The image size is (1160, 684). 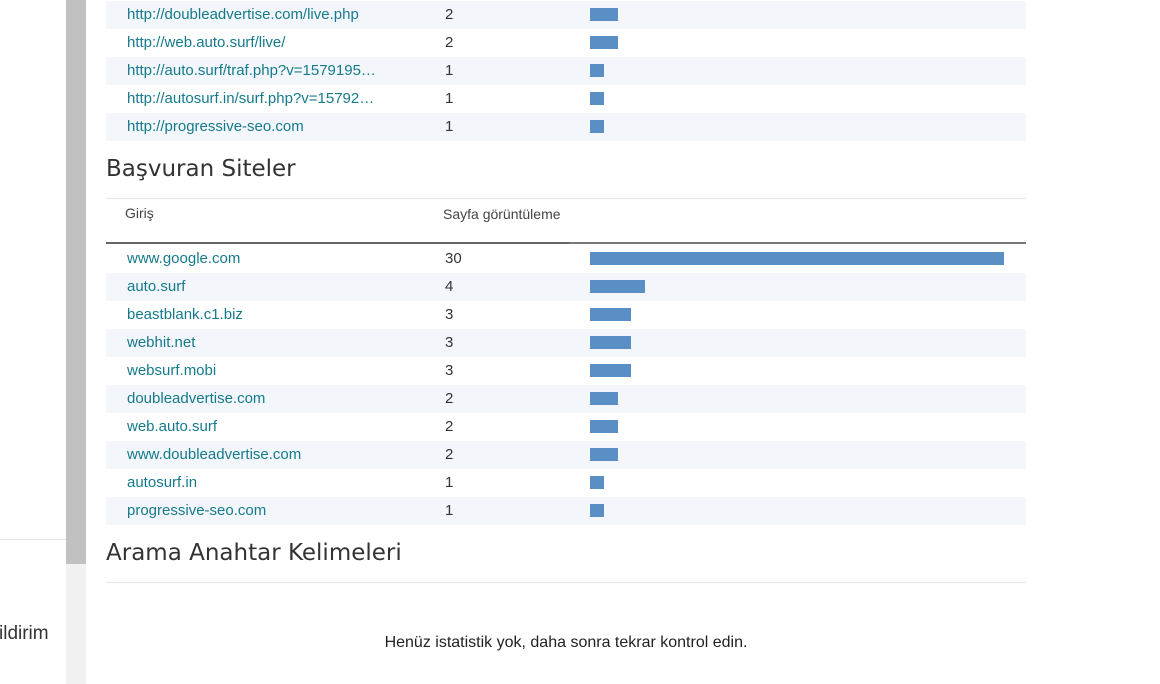 I want to click on left-admin-menu: ildirim, so click(x=33, y=342).